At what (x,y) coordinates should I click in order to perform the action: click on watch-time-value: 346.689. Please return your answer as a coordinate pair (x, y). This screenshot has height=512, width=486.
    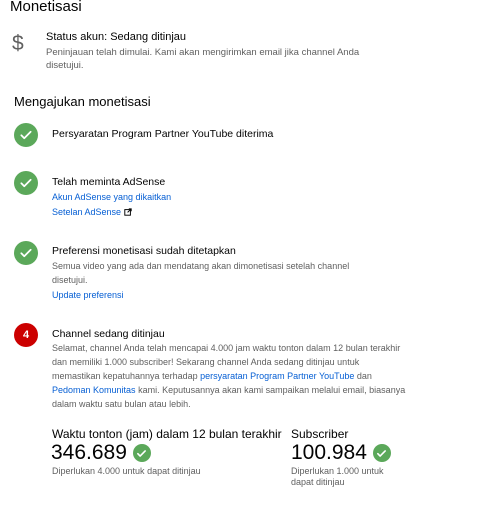
    Looking at the image, I should click on (101, 453).